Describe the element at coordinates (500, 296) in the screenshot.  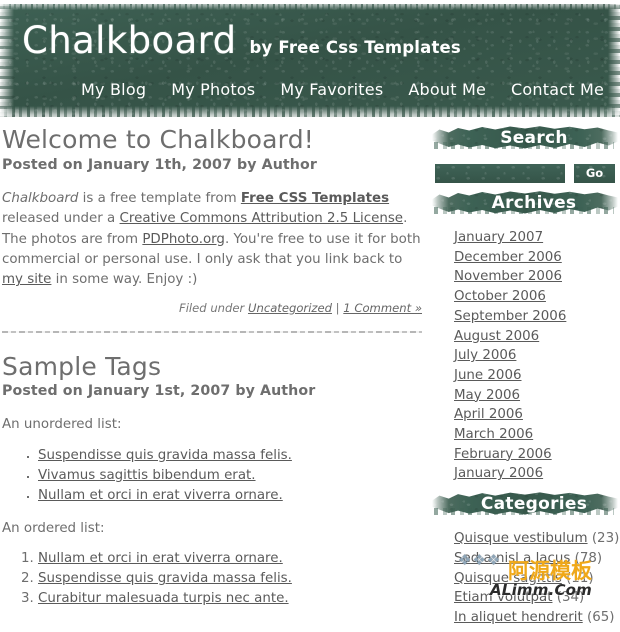
I see `archive-link: October 2006` at that location.